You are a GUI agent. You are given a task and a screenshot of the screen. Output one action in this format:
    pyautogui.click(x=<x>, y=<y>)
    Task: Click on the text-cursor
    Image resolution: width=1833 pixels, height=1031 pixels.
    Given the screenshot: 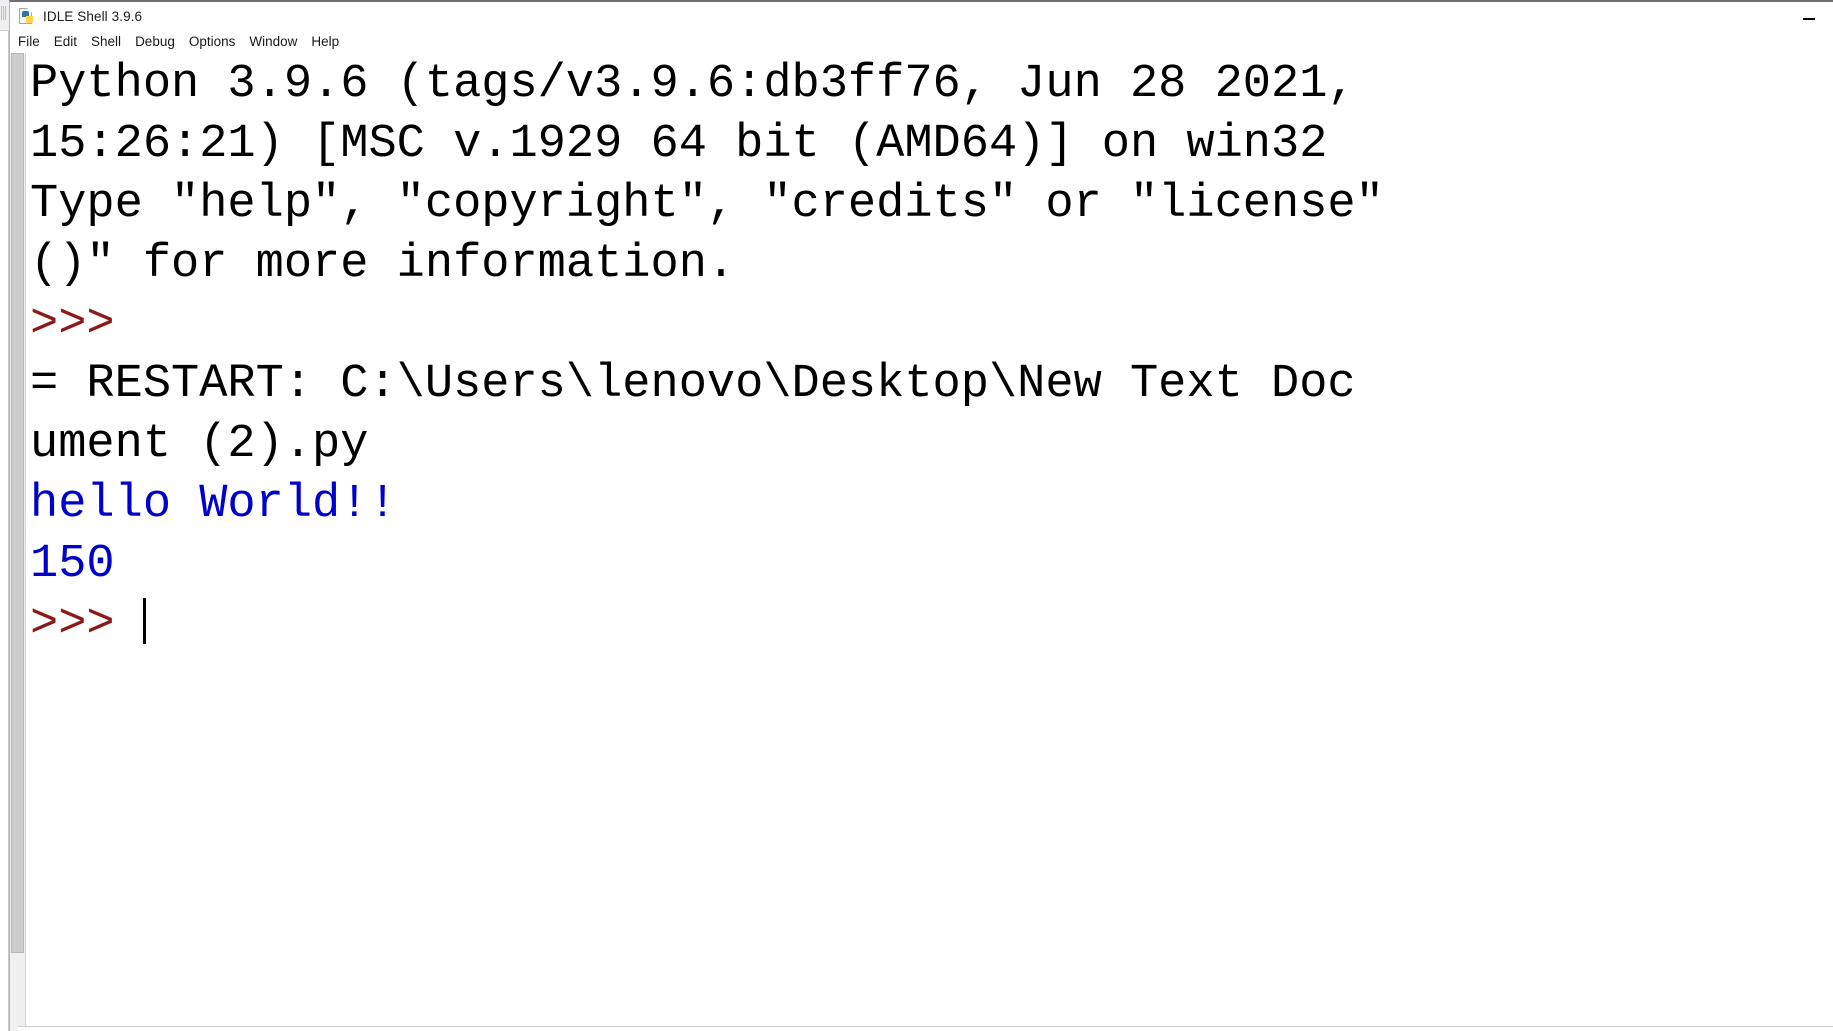 What is the action you would take?
    pyautogui.click(x=144, y=621)
    